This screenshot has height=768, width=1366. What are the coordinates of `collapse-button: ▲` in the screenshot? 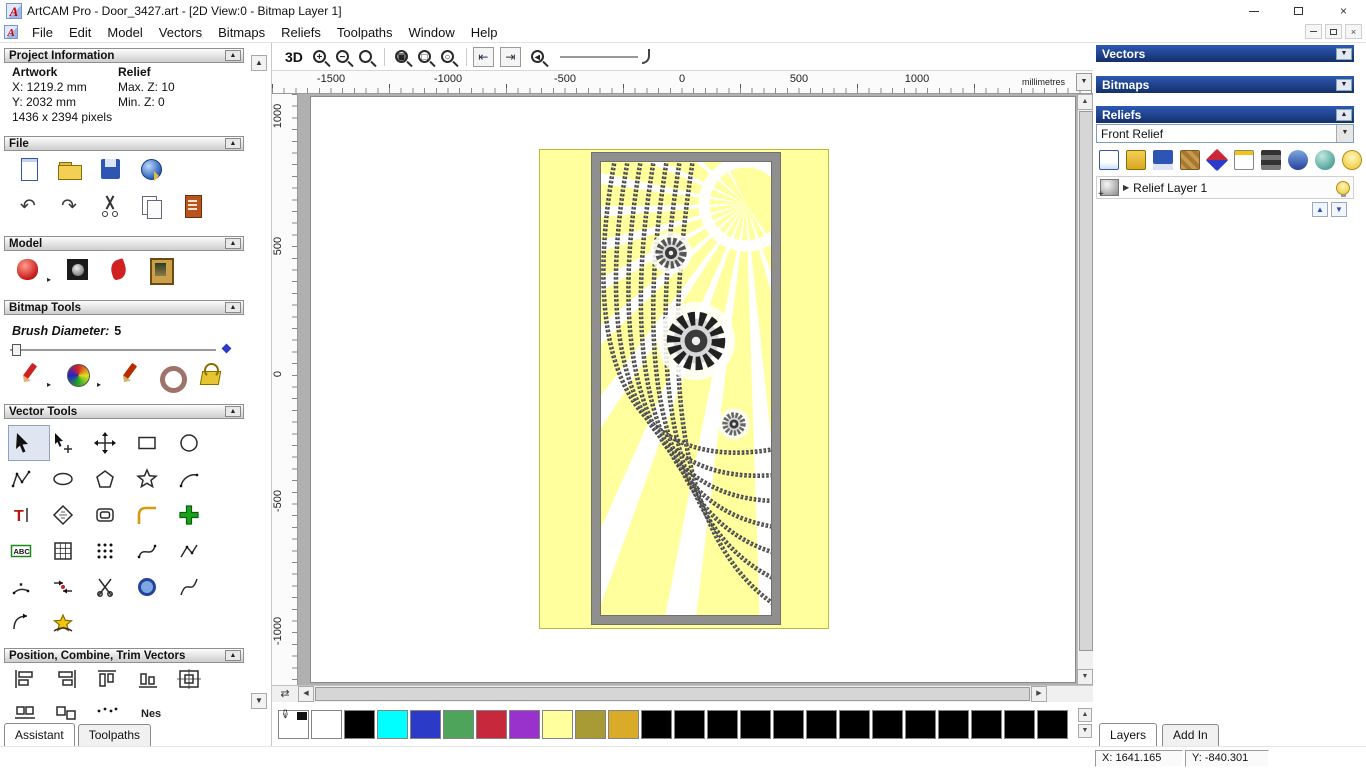 It's located at (1344, 114).